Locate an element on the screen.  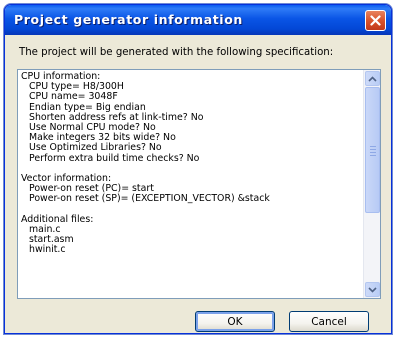
spec-line: hwinit.c is located at coordinates (47, 250).